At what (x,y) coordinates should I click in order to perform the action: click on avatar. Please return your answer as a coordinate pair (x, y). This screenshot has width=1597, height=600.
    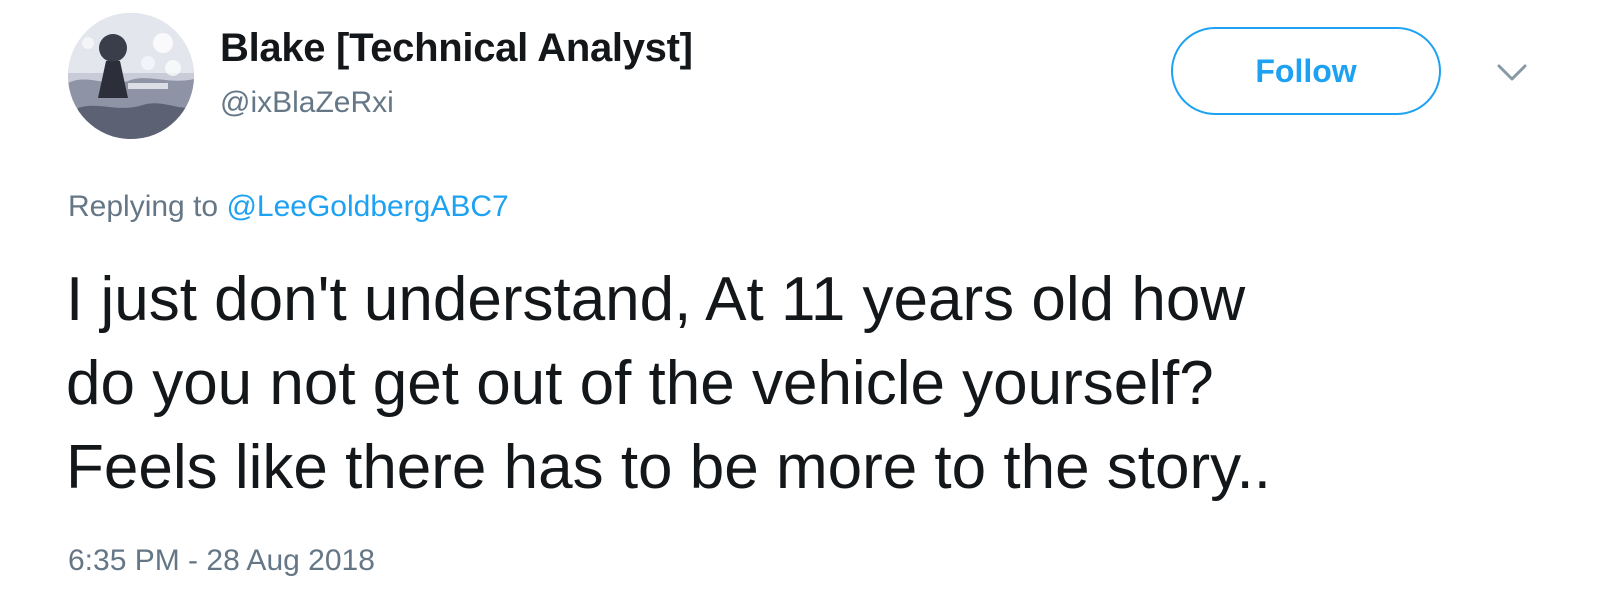
    Looking at the image, I should click on (131, 76).